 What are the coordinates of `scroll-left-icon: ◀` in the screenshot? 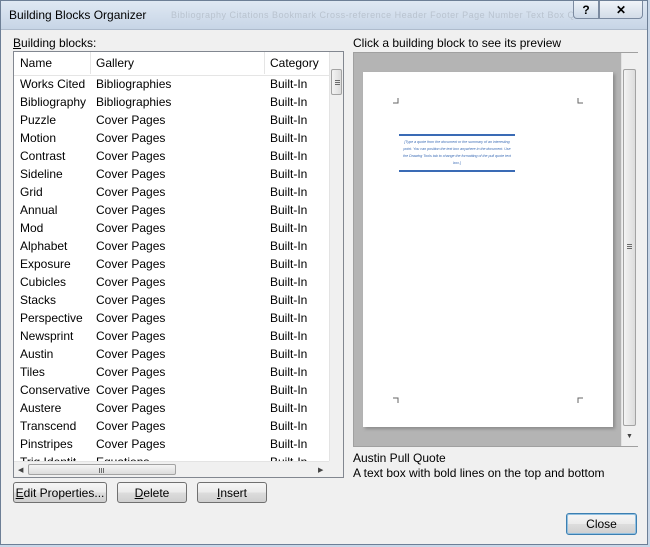 It's located at (20, 470).